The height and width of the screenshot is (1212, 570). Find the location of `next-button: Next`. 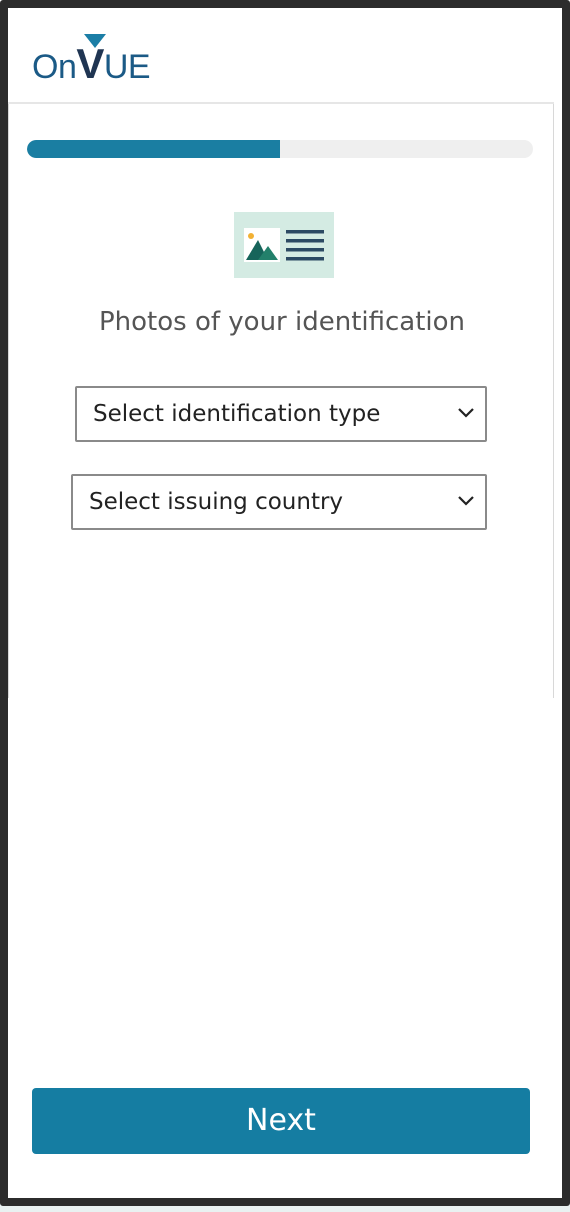

next-button: Next is located at coordinates (281, 1121).